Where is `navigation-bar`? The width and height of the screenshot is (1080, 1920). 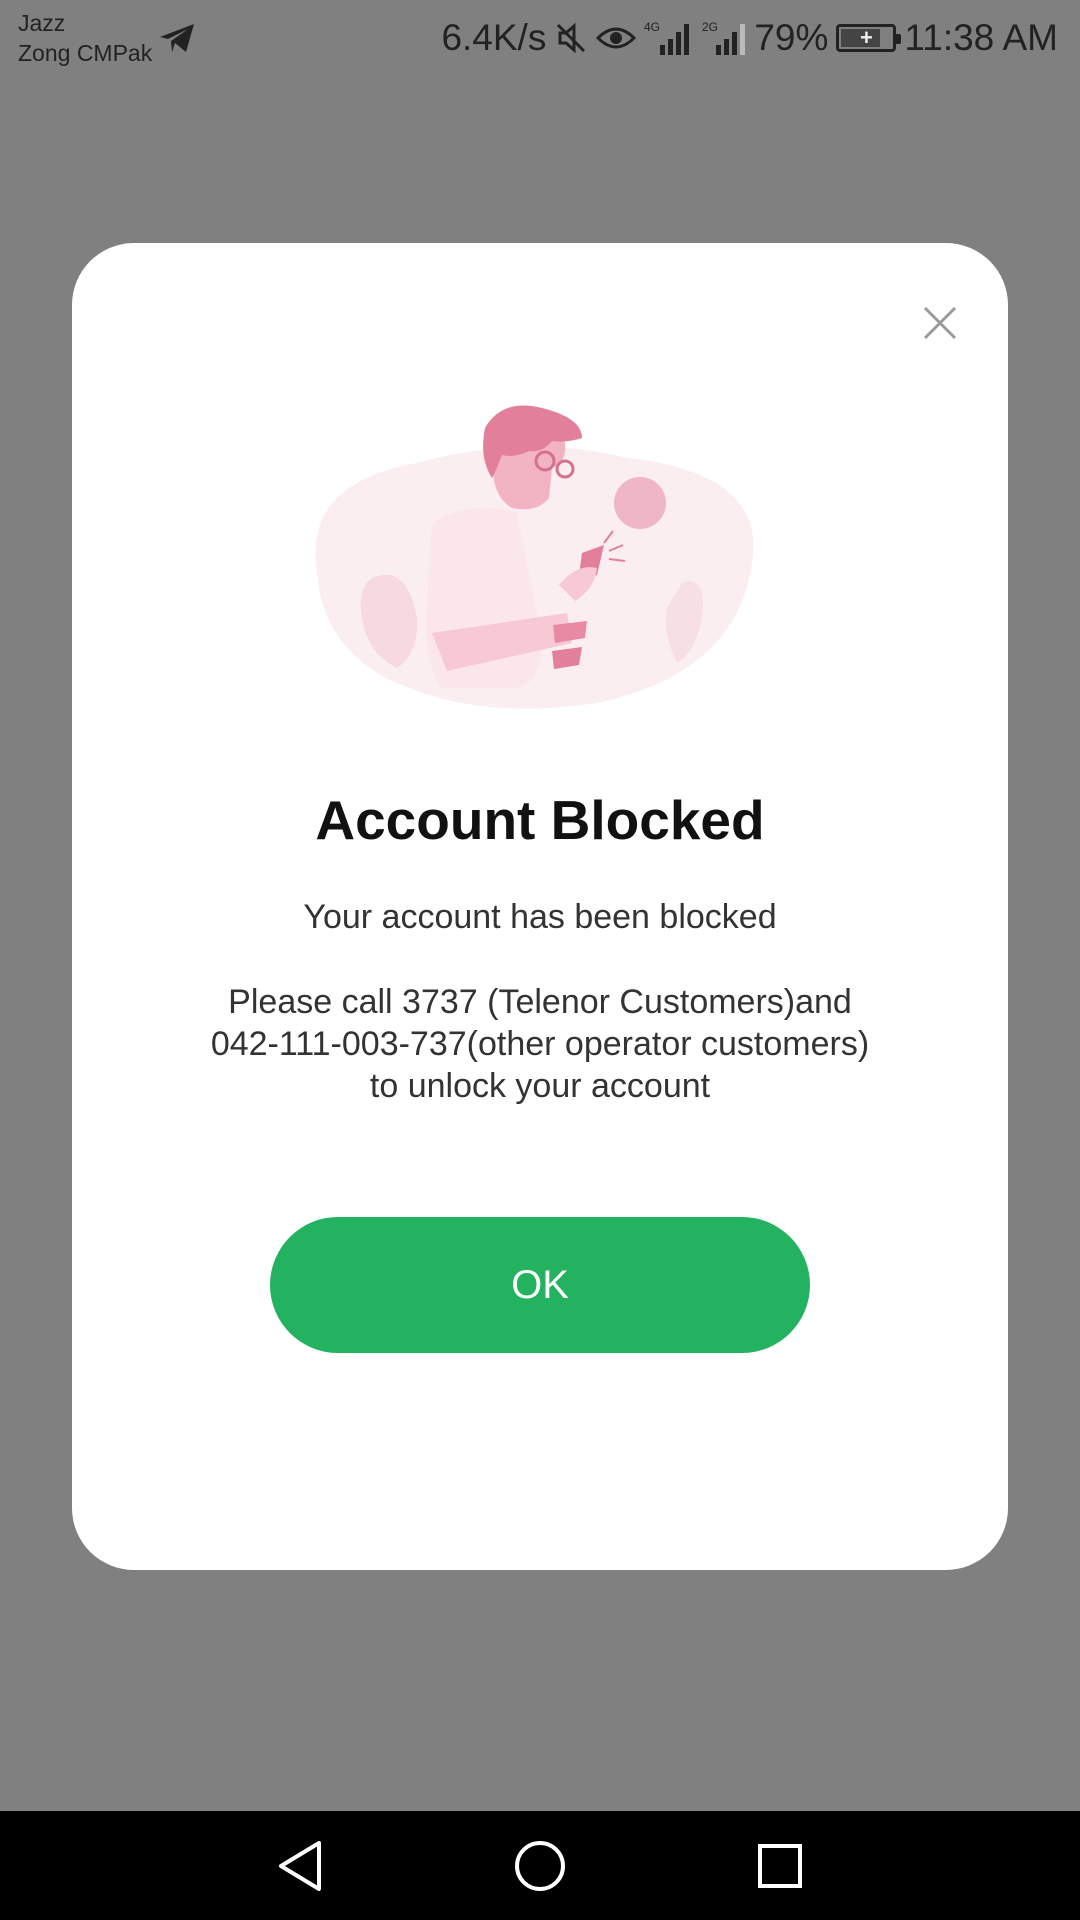
navigation-bar is located at coordinates (540, 1865).